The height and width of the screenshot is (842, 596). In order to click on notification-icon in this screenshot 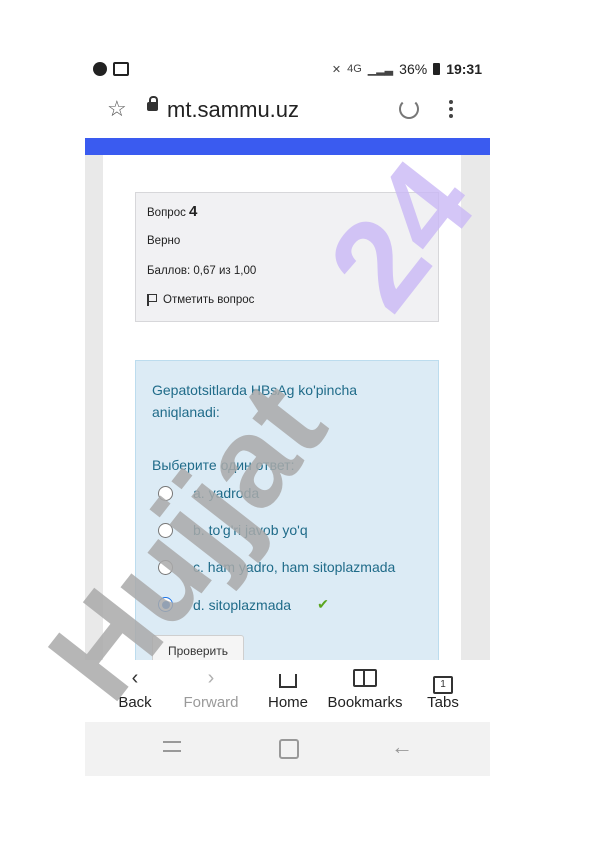, I will do `click(100, 69)`.